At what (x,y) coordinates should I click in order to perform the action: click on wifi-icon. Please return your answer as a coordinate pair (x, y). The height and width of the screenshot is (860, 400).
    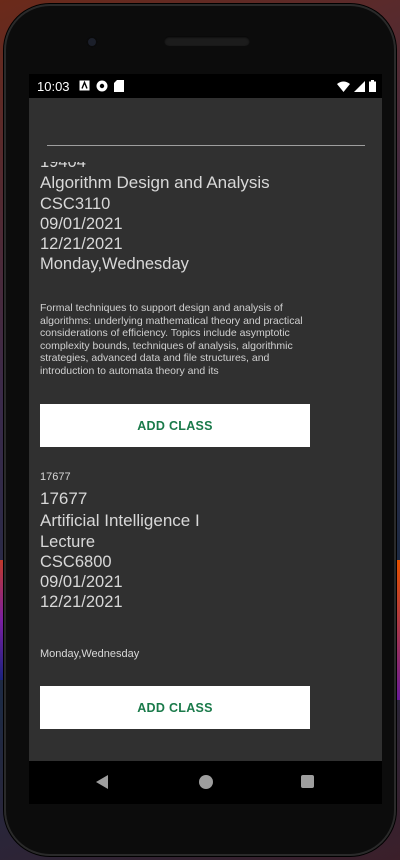
    Looking at the image, I should click on (343, 86).